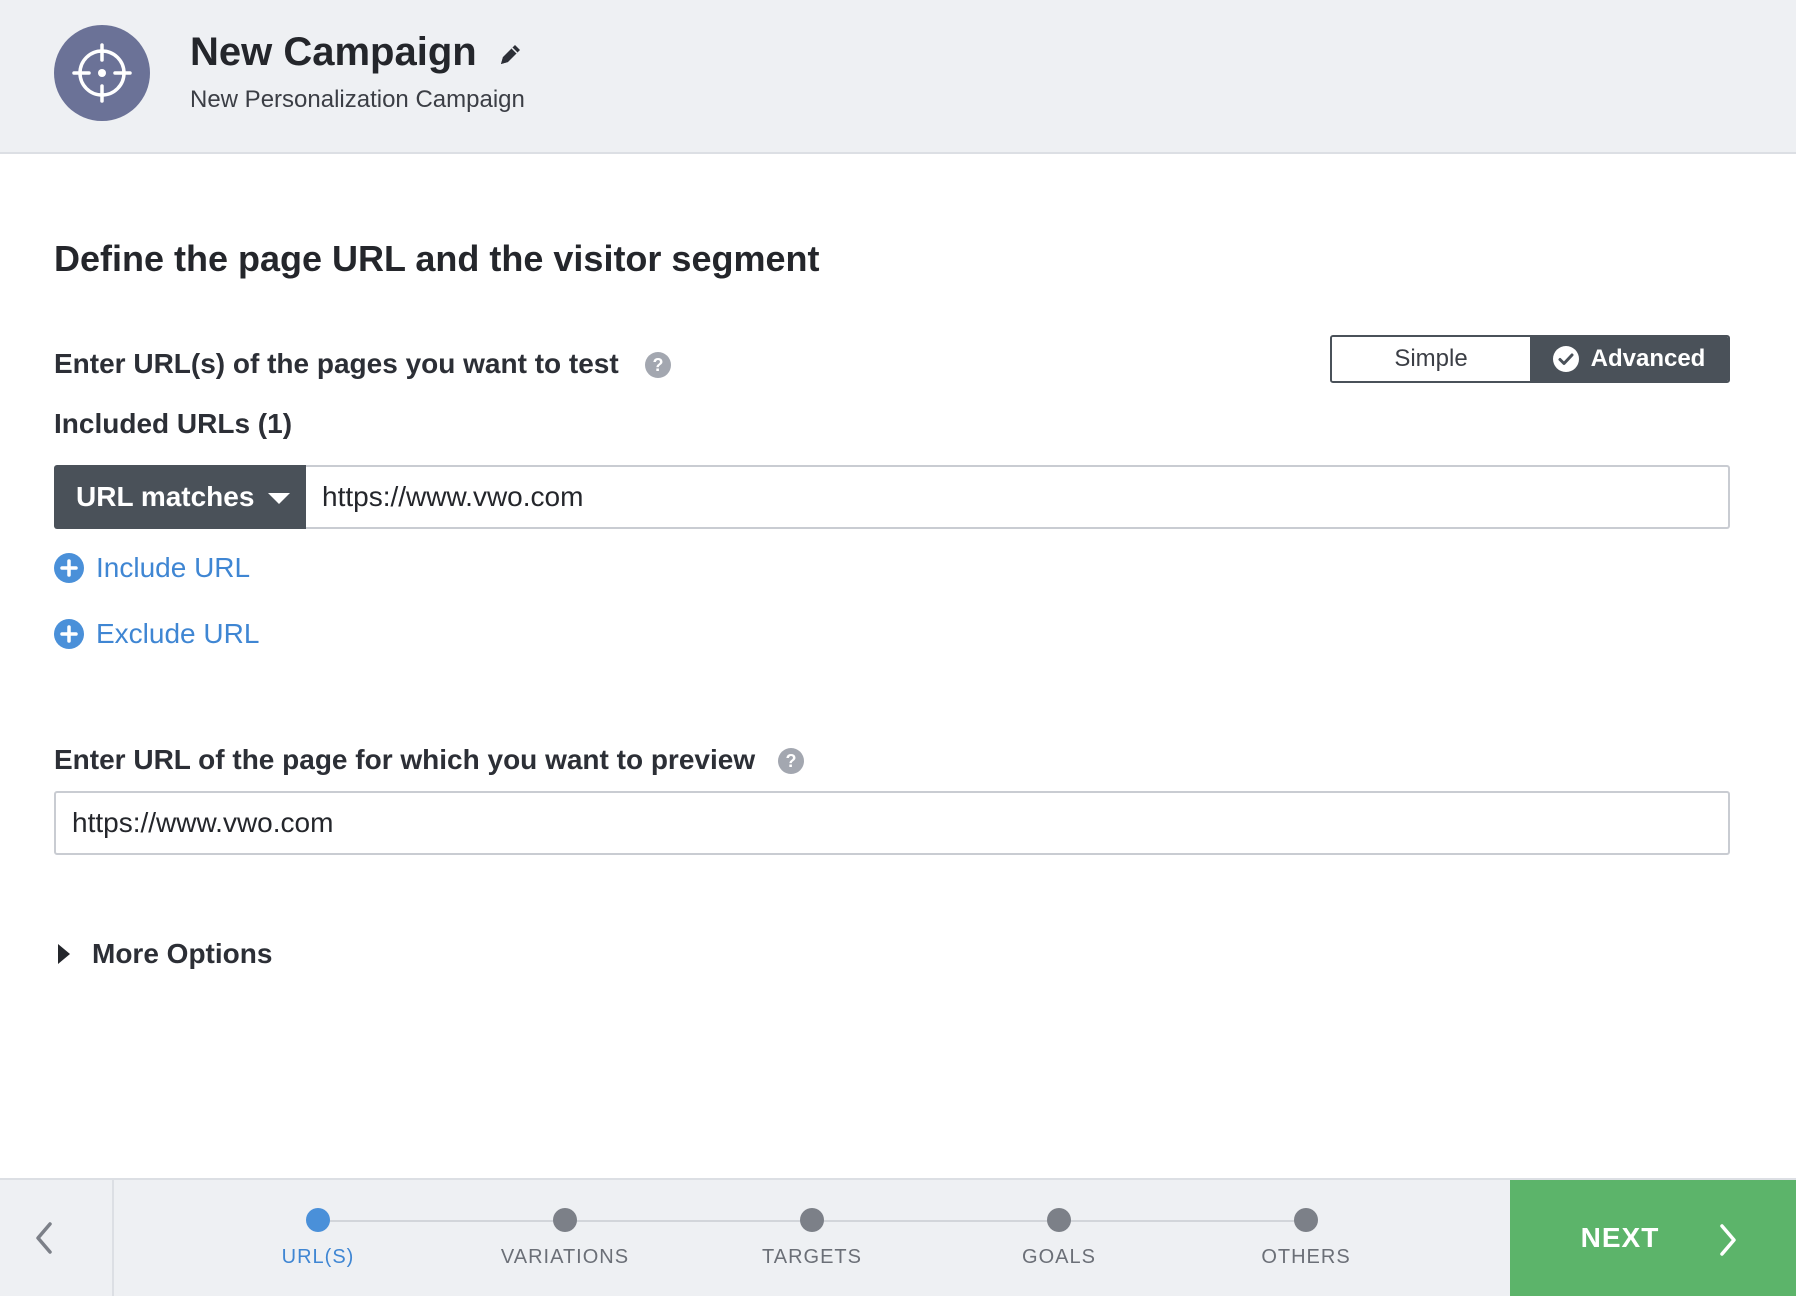 This screenshot has width=1796, height=1296. What do you see at coordinates (44, 1238) in the screenshot?
I see `chevron-left-icon` at bounding box center [44, 1238].